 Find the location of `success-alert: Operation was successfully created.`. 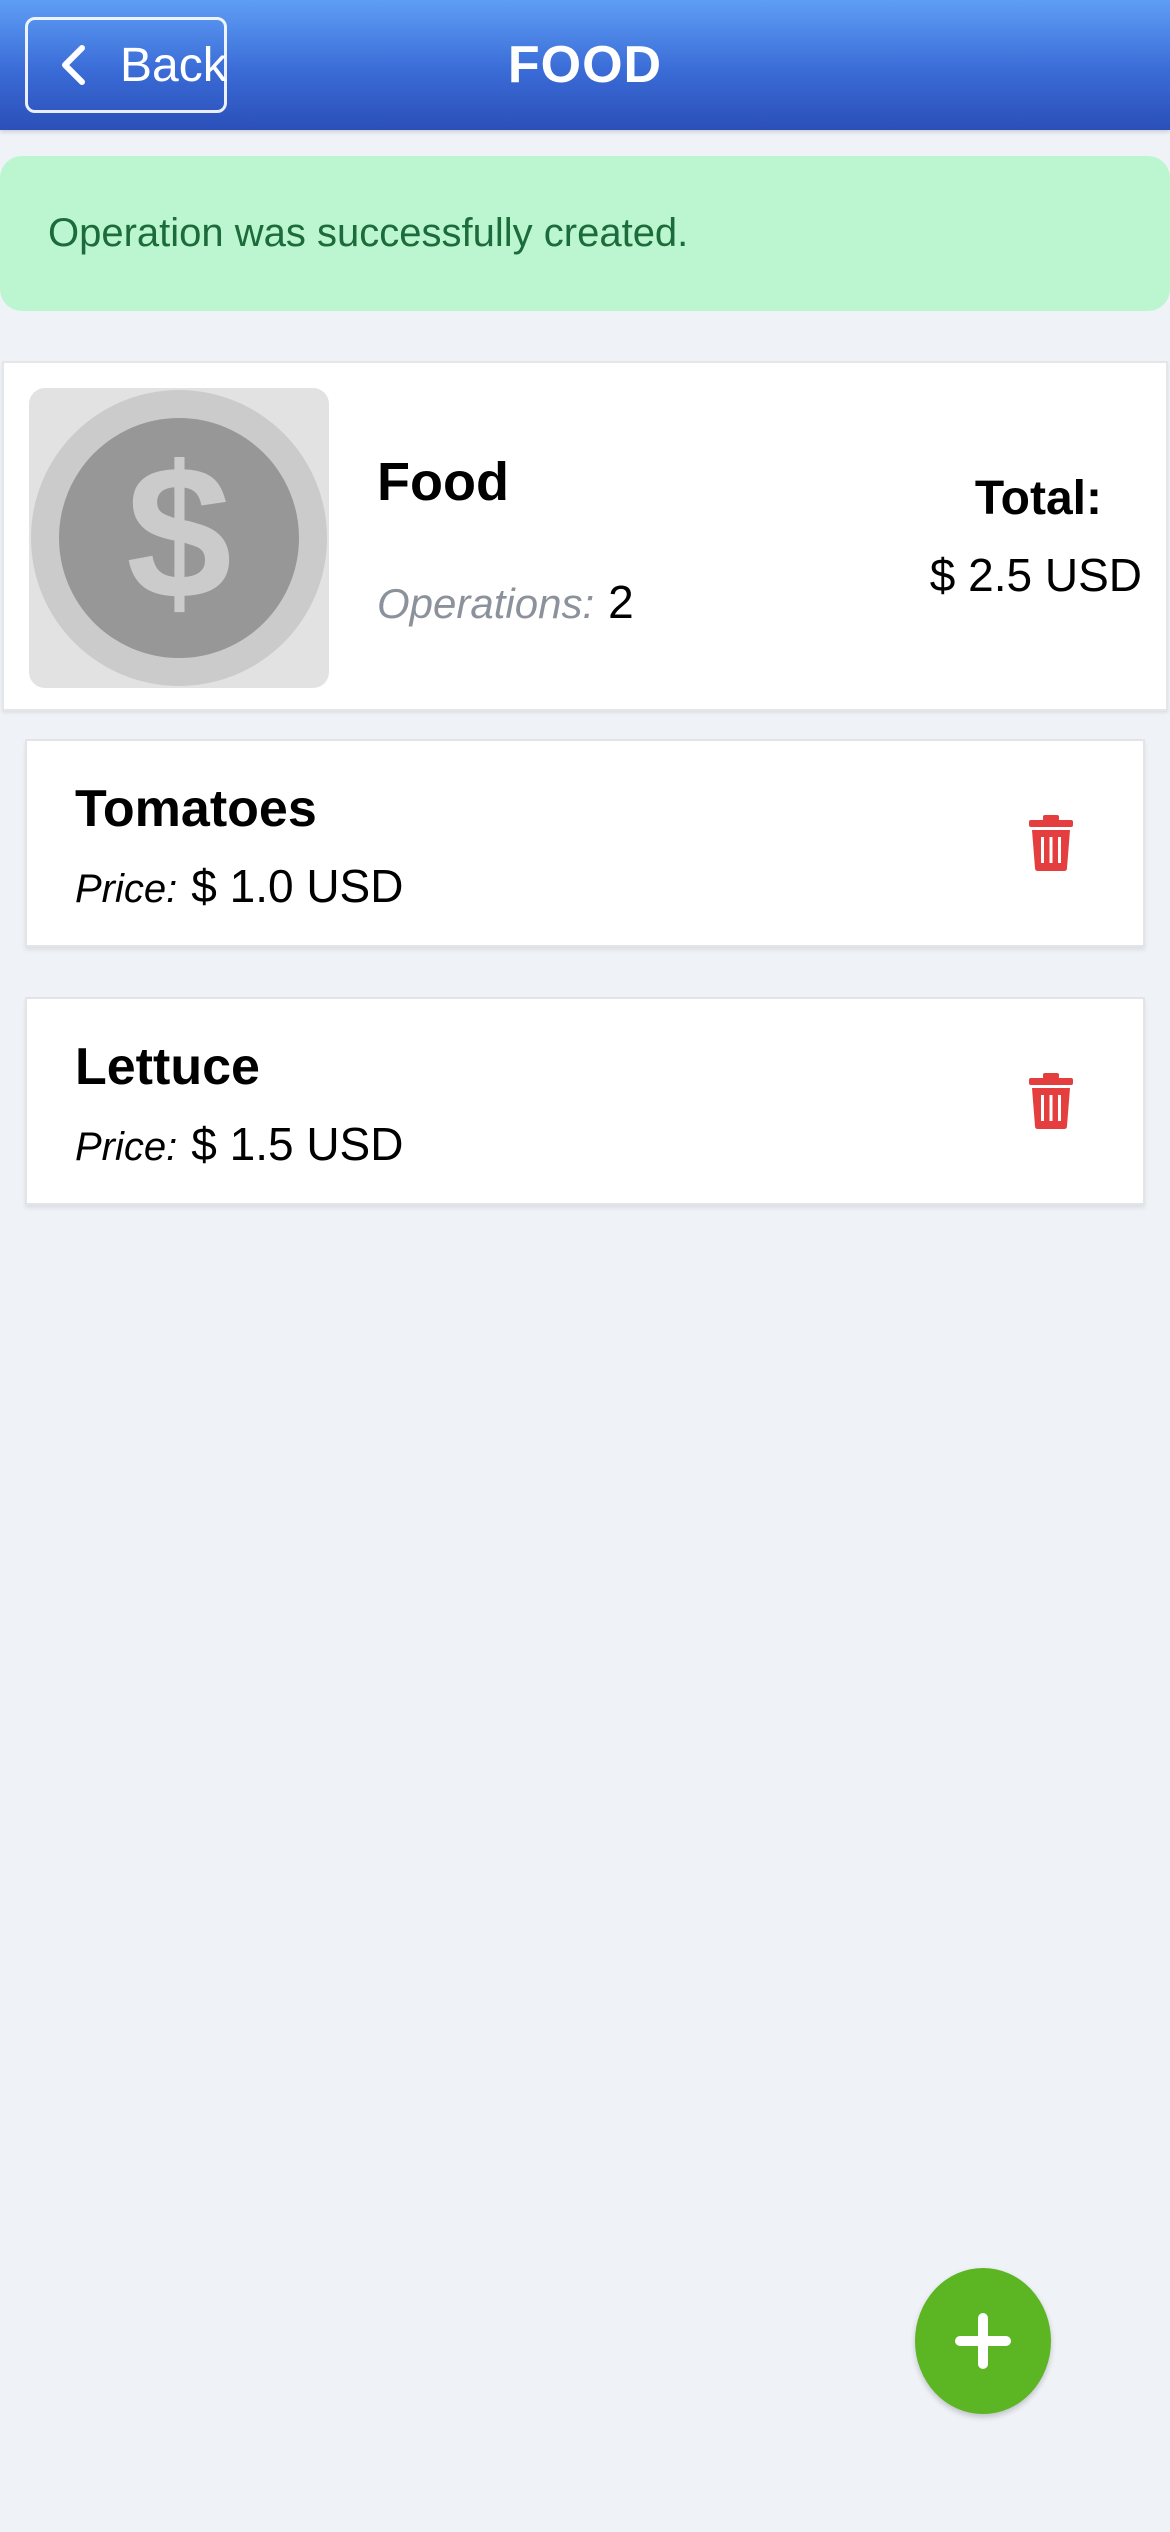

success-alert: Operation was successfully created. is located at coordinates (585, 233).